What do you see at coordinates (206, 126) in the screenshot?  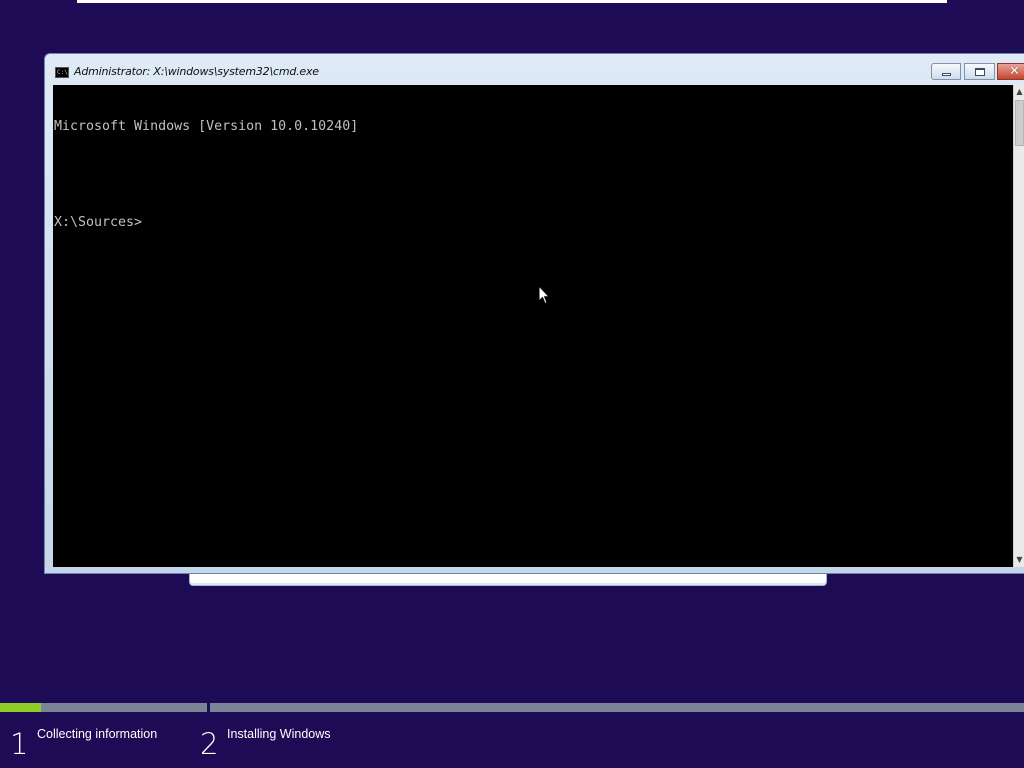 I see `console-line-version: Microsoft Windows [Version 10.0.10240]` at bounding box center [206, 126].